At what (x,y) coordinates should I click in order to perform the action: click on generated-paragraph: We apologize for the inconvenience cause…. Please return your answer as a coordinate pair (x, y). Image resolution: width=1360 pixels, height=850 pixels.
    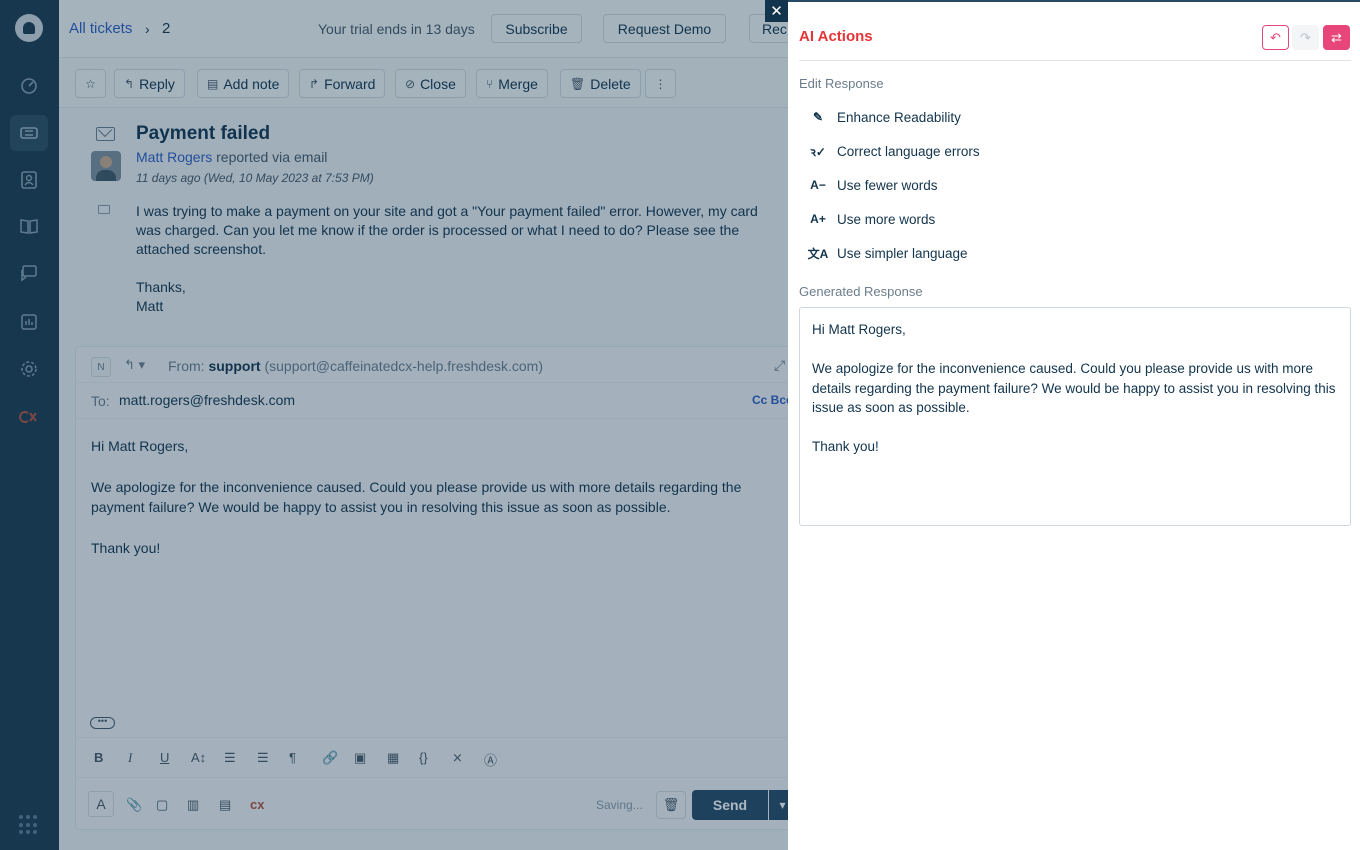
    Looking at the image, I should click on (1074, 388).